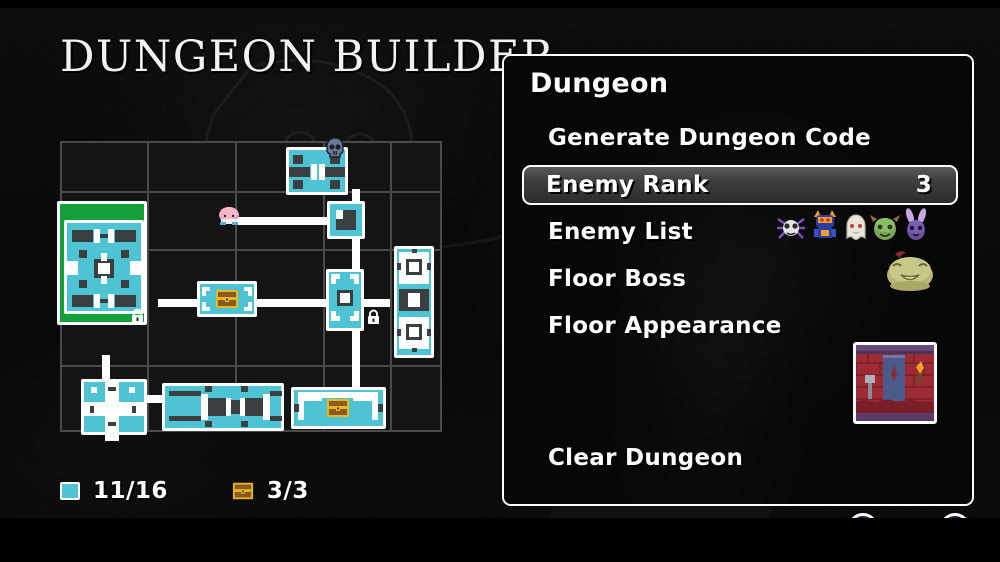 The height and width of the screenshot is (562, 1000). Describe the element at coordinates (740, 185) in the screenshot. I see `menu-item-enemy-rank: Enemy Rank 3` at that location.